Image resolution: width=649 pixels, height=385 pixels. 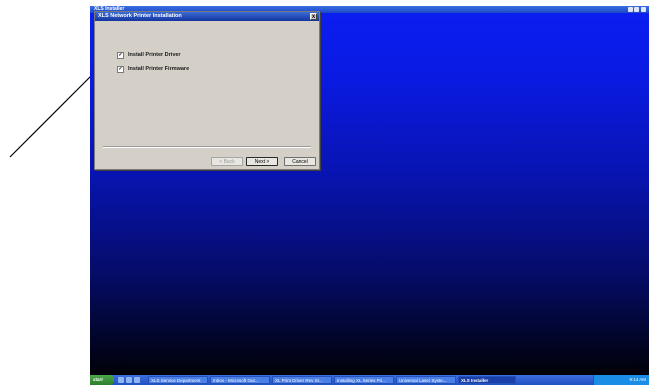 What do you see at coordinates (159, 69) in the screenshot?
I see `option-label: Install Printer Firmware` at bounding box center [159, 69].